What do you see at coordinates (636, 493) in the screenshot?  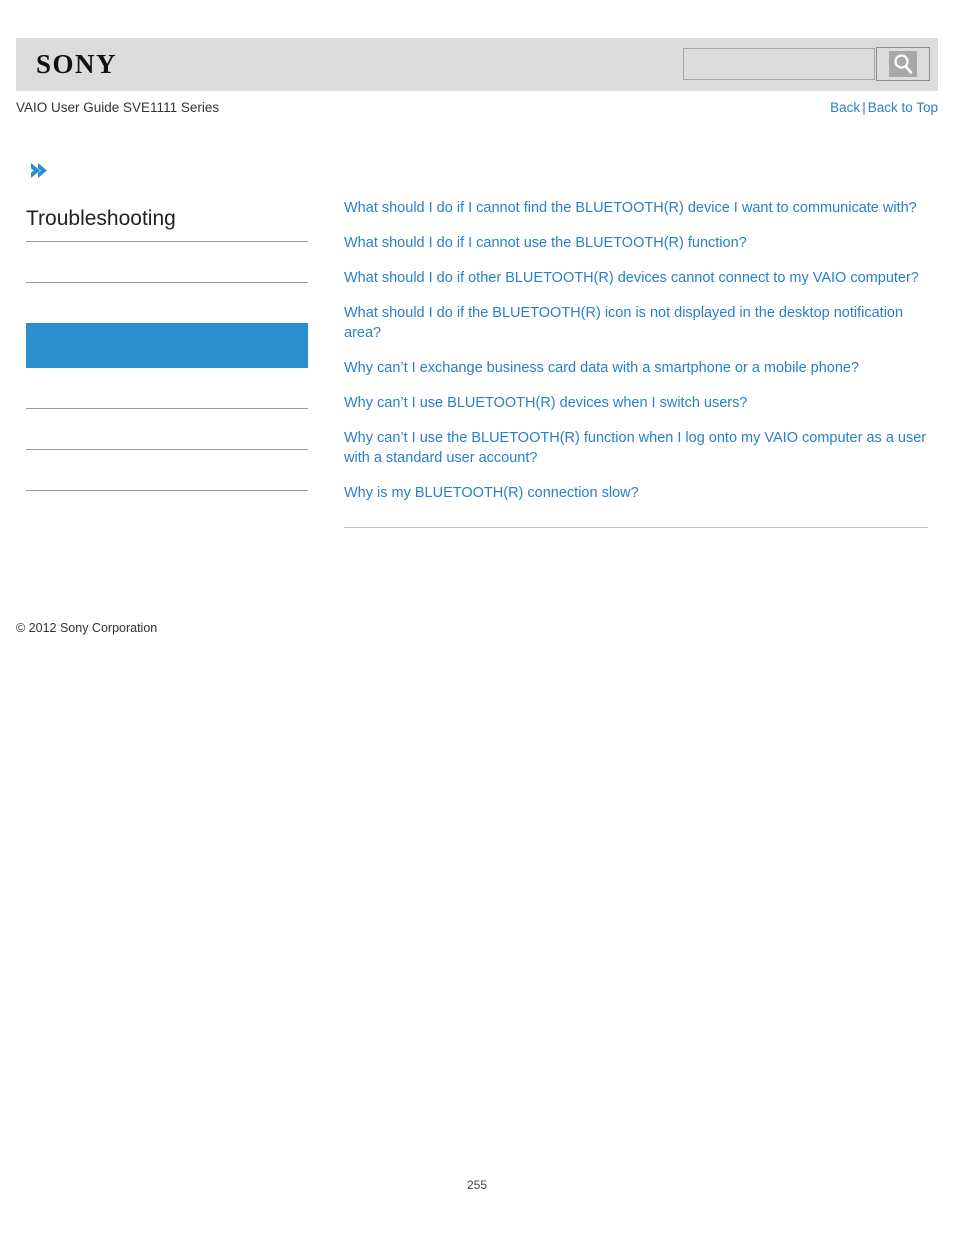 I see `faq-link: Why is my BLUETOOTH(R) connection slow?` at bounding box center [636, 493].